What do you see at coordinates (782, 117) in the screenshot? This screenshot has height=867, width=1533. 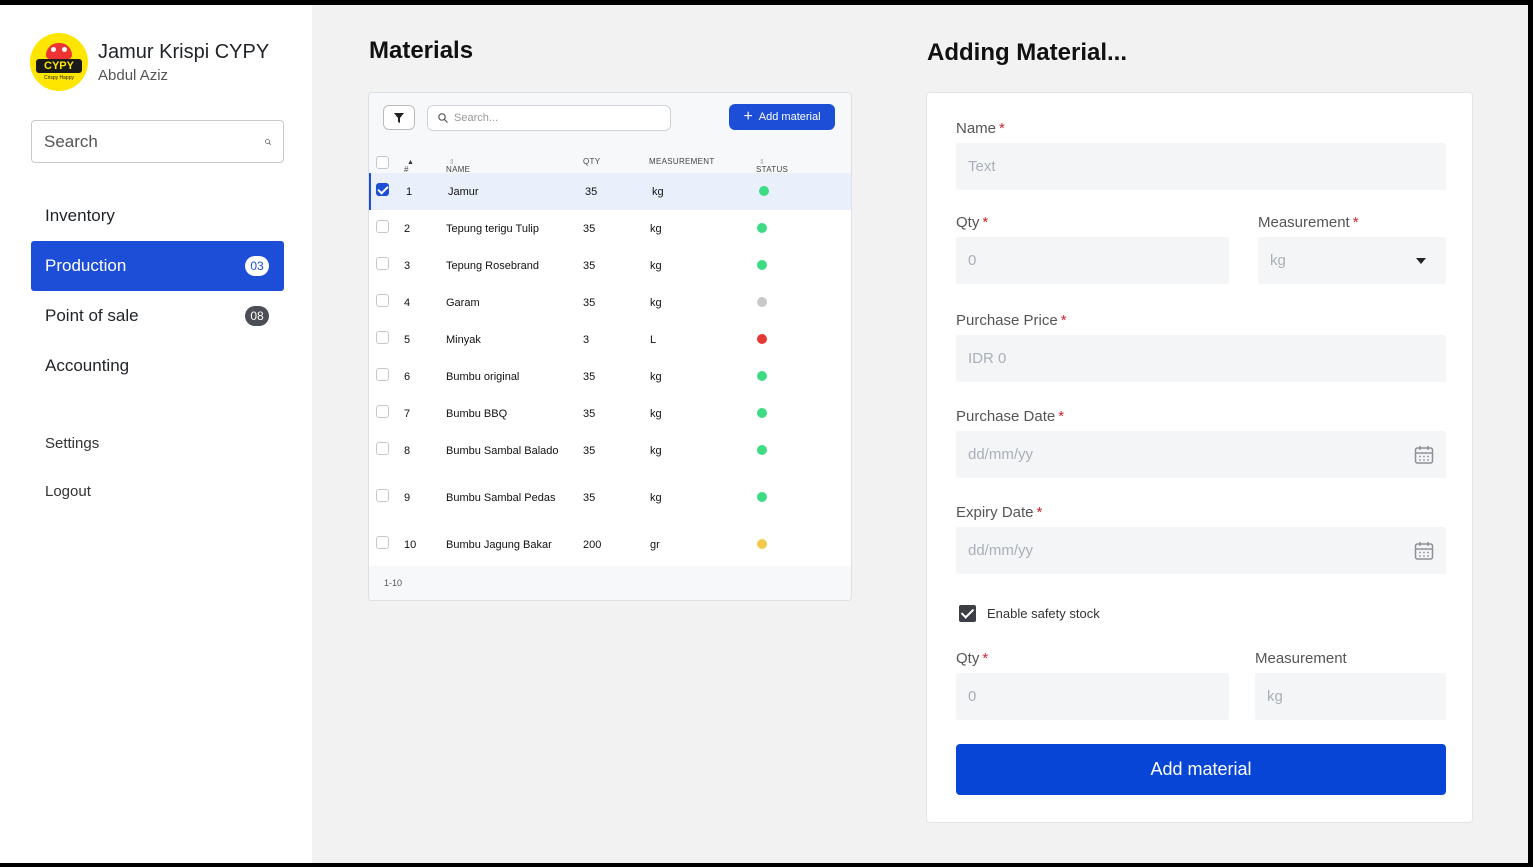 I see `add-material-button: + Add material` at bounding box center [782, 117].